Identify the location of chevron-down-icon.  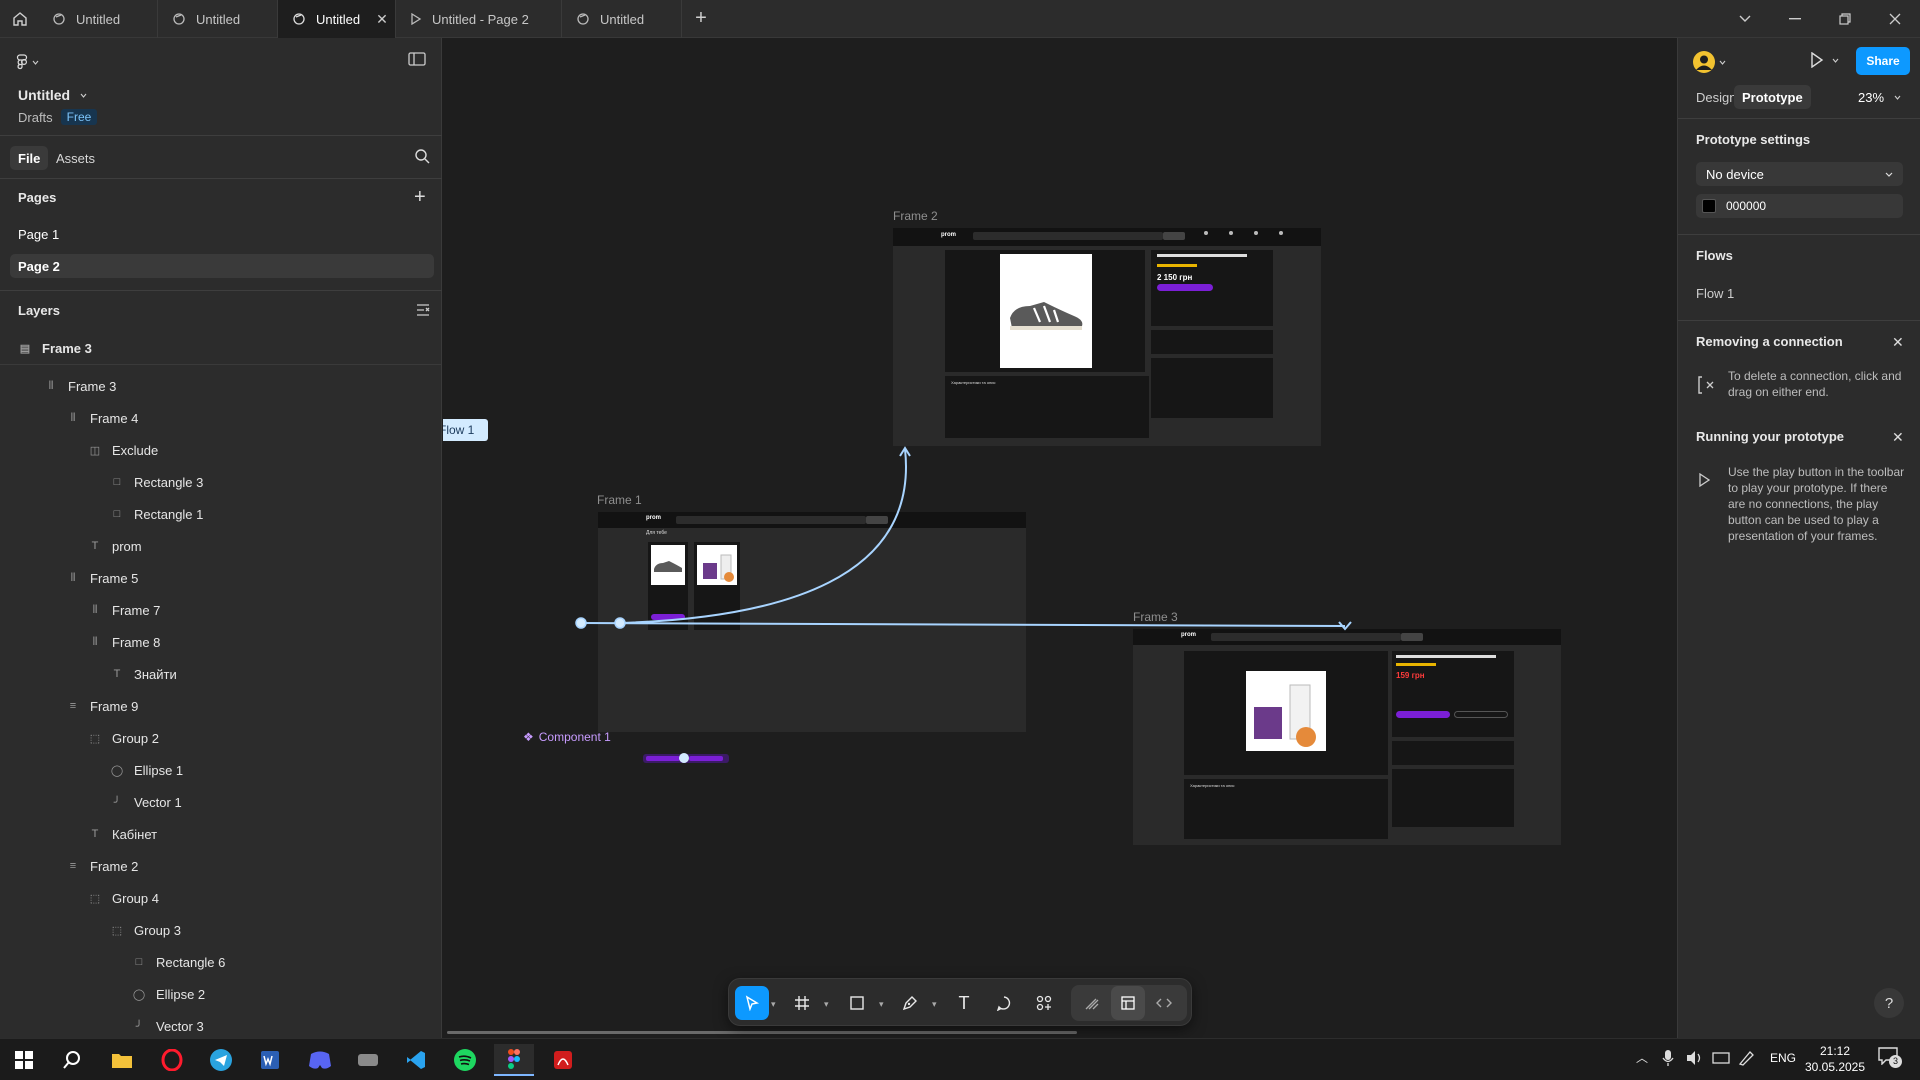
(1745, 19).